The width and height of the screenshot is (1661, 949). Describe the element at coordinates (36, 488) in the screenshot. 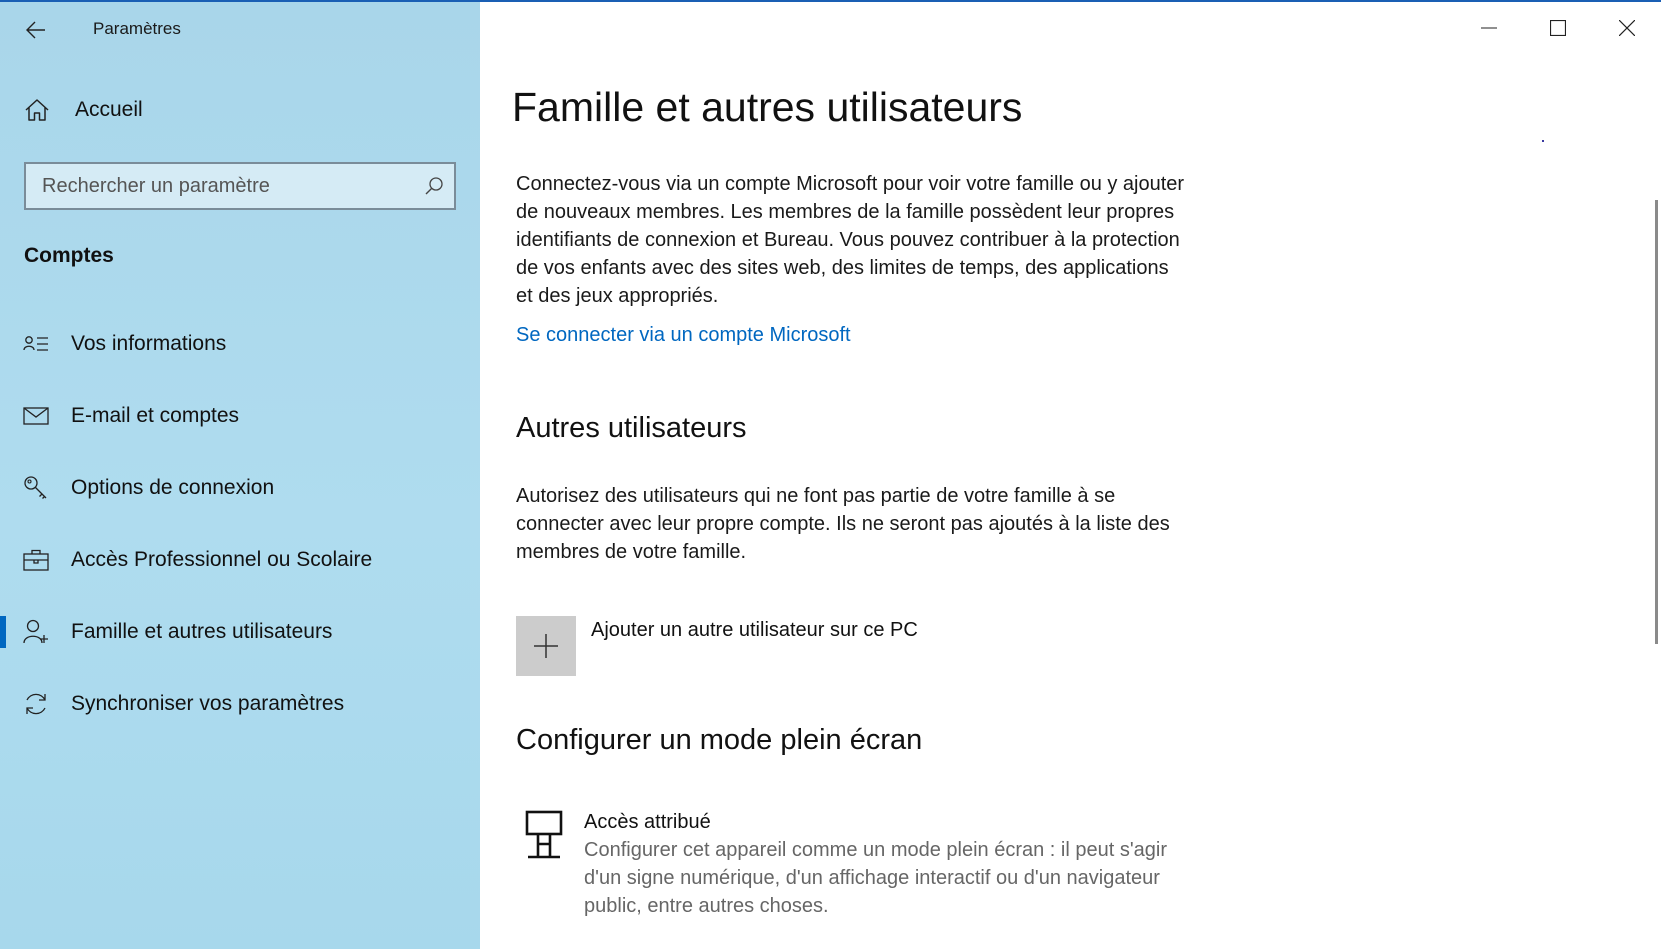

I see `key-icon` at that location.